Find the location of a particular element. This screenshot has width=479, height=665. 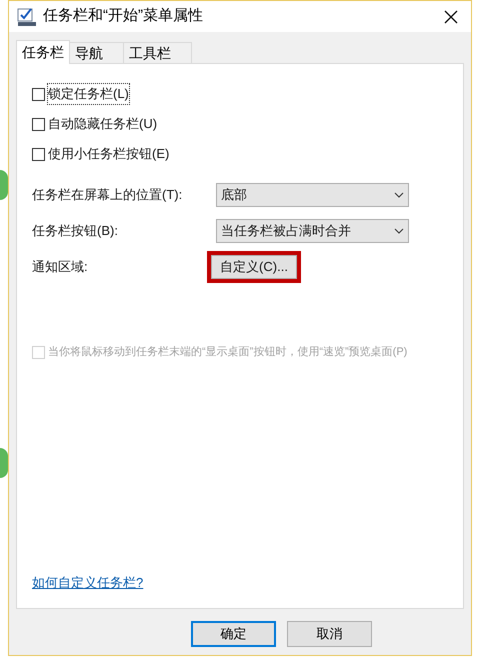

cancel-button: 取消 is located at coordinates (329, 634).